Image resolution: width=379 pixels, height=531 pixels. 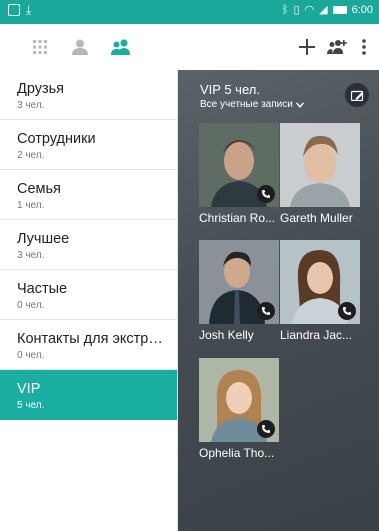 I want to click on group-item-selected: VIP 5 чел., so click(x=88, y=395).